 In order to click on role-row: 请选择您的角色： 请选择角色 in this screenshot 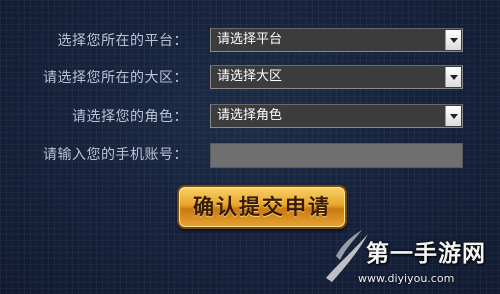, I will do `click(250, 117)`.